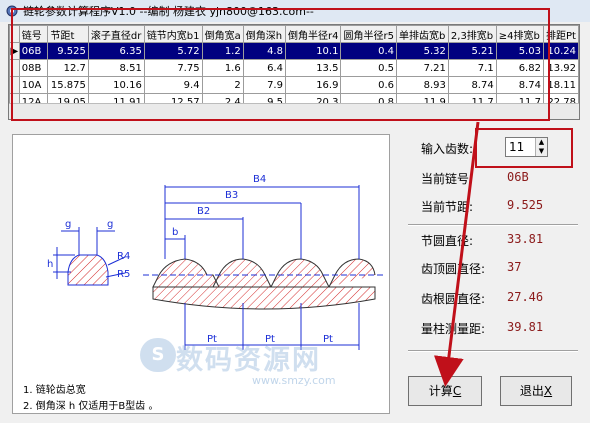 Image resolution: width=590 pixels, height=423 pixels. What do you see at coordinates (116, 34) in the screenshot?
I see `col-roller-dia: 滚子直径dr` at bounding box center [116, 34].